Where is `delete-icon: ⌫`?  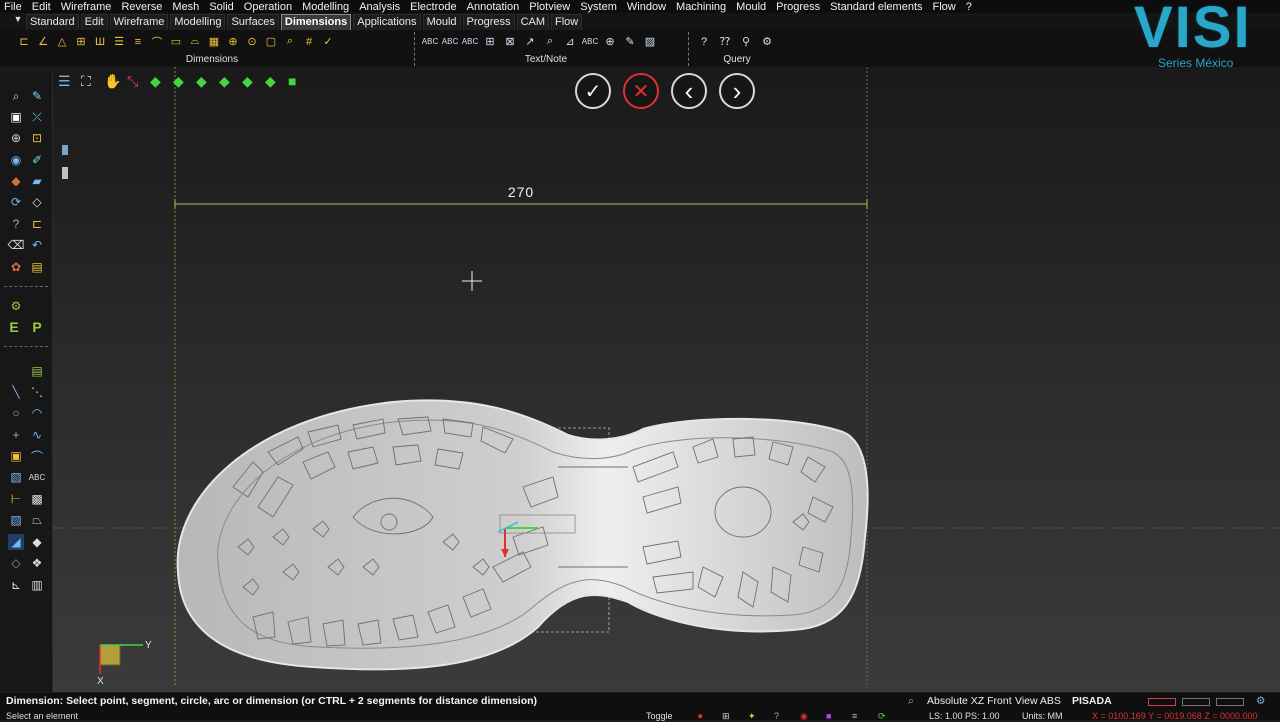 delete-icon: ⌫ is located at coordinates (16, 245).